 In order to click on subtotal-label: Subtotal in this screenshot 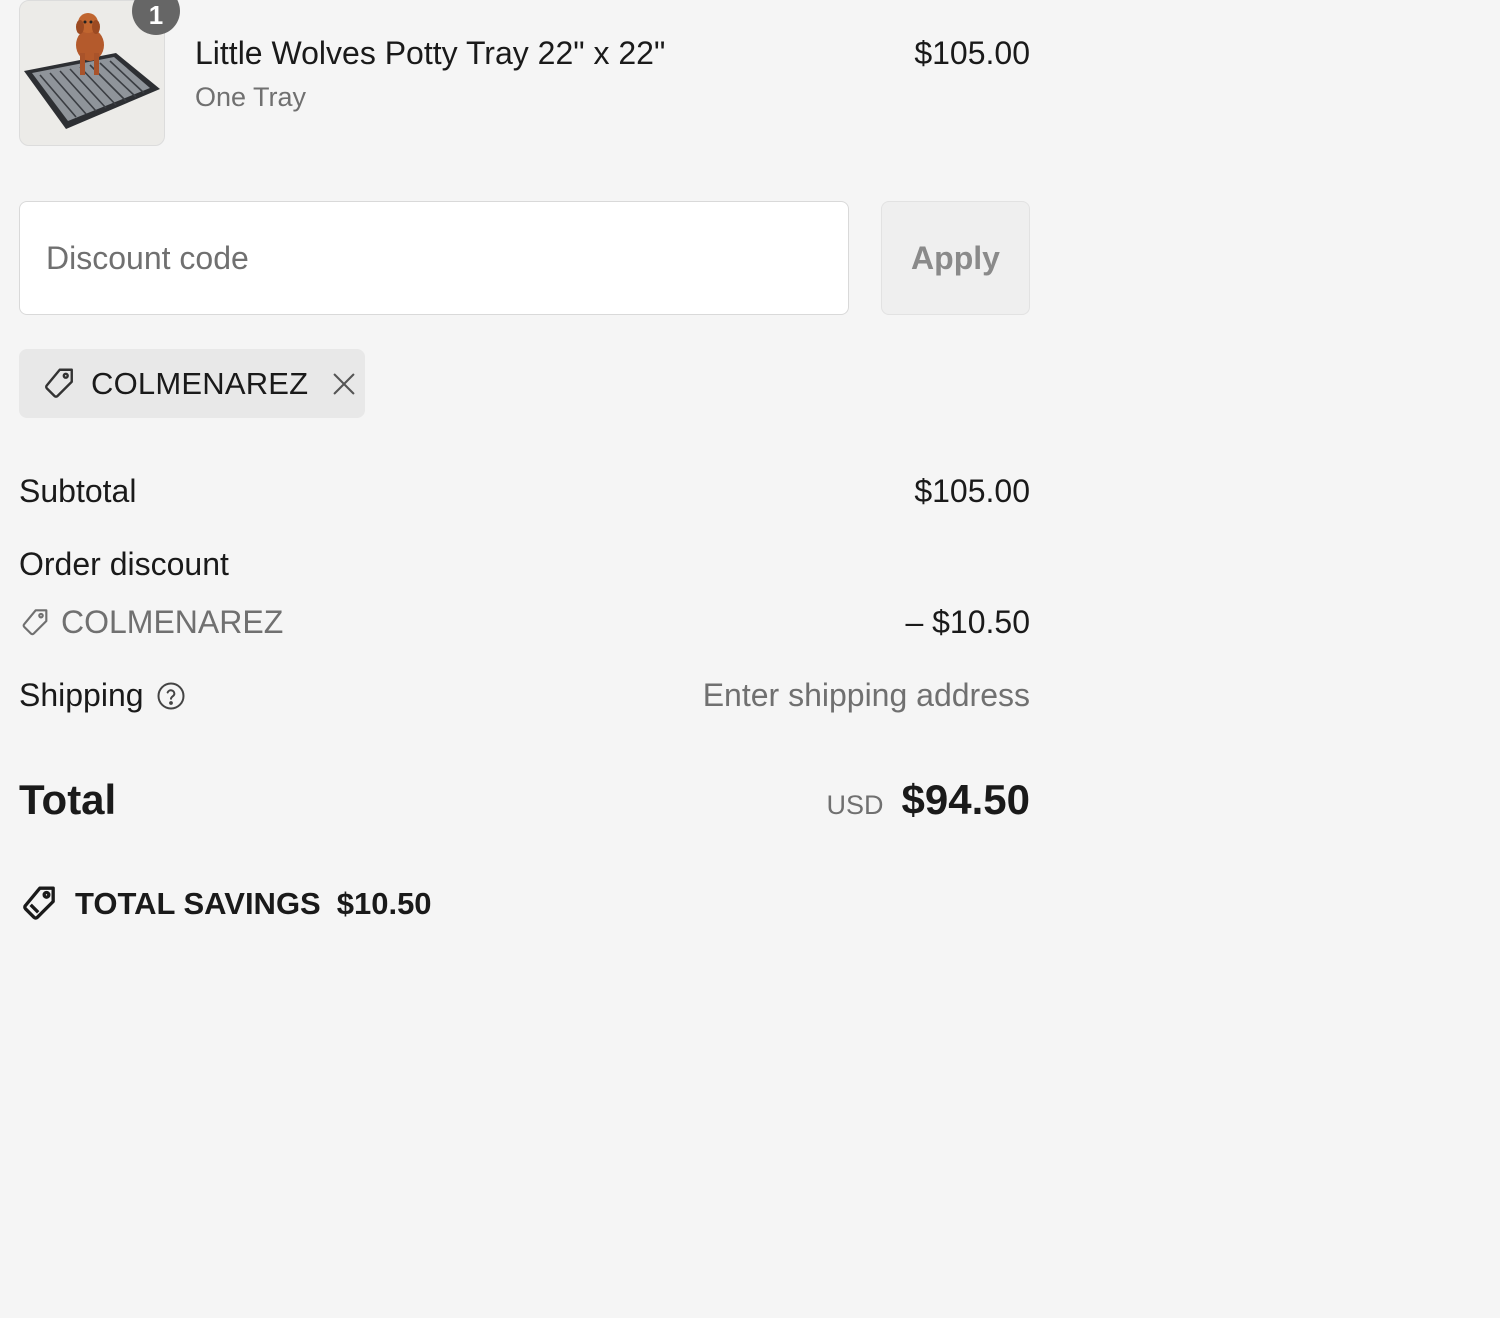, I will do `click(78, 491)`.